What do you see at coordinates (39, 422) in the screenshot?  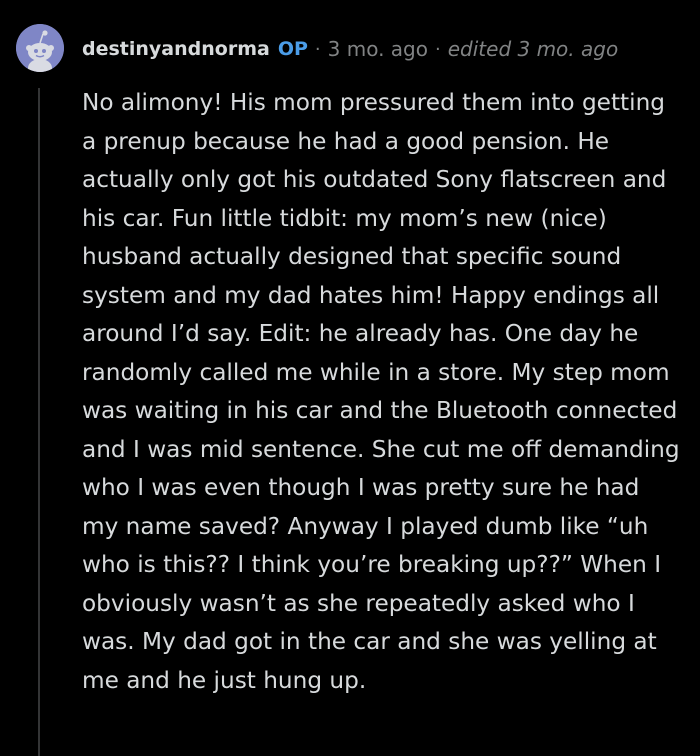 I see `thread-collapse-line` at bounding box center [39, 422].